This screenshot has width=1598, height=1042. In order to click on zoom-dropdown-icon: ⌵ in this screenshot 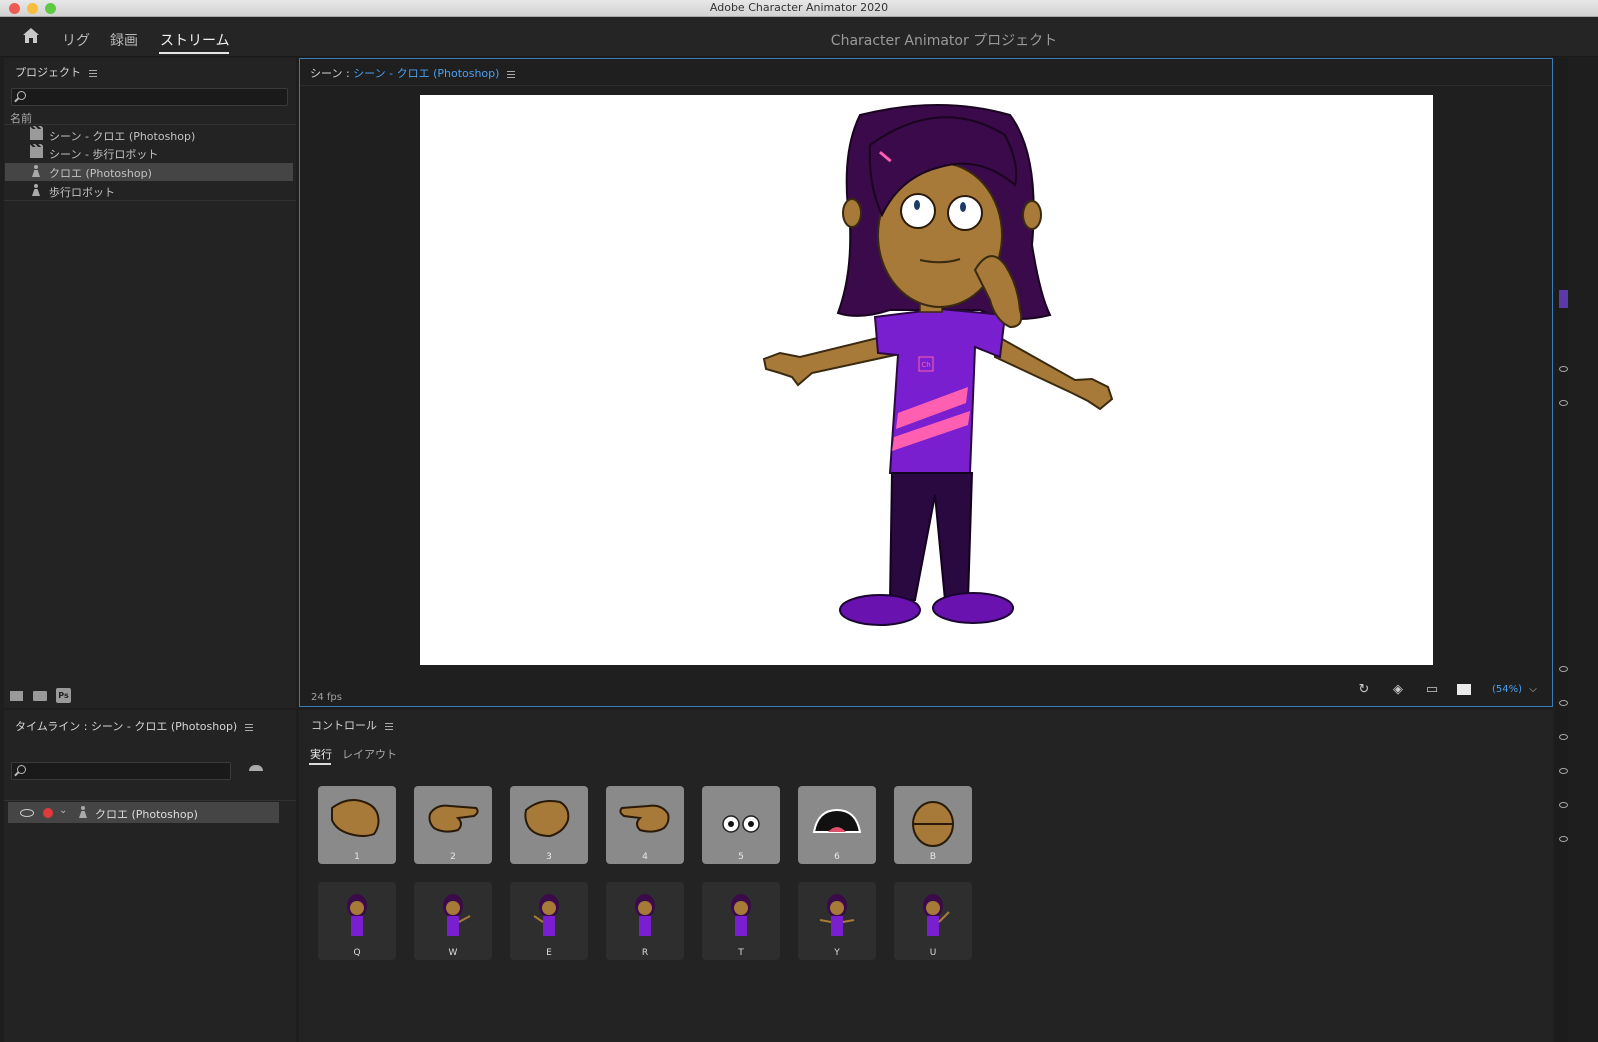, I will do `click(1533, 690)`.